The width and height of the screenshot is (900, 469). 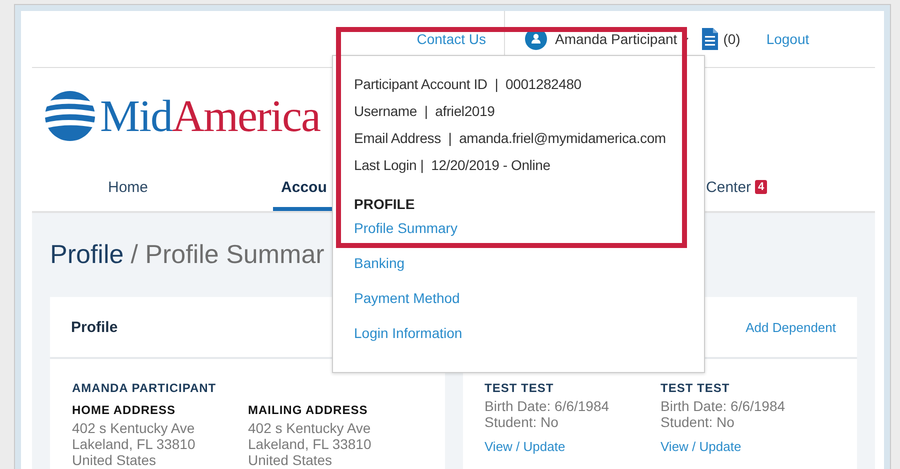 What do you see at coordinates (737, 187) in the screenshot?
I see `nav-tab: Center 4` at bounding box center [737, 187].